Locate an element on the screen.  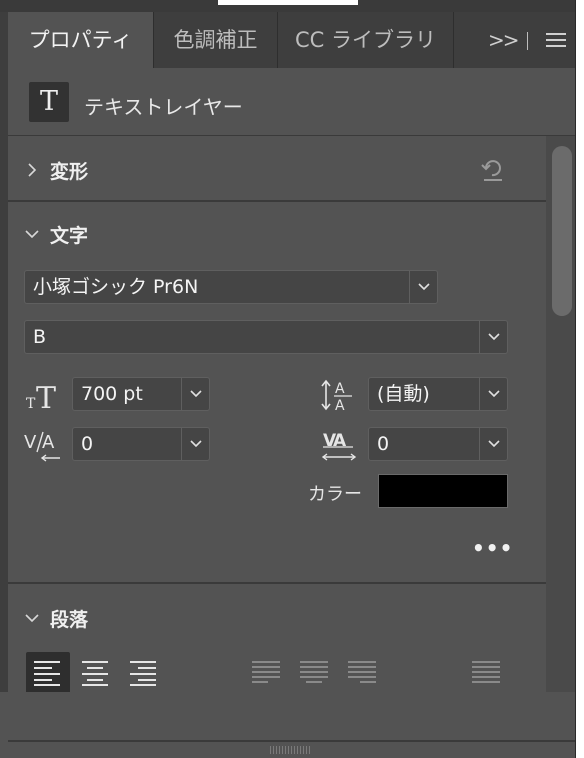
resize-grip-icon is located at coordinates (290, 750).